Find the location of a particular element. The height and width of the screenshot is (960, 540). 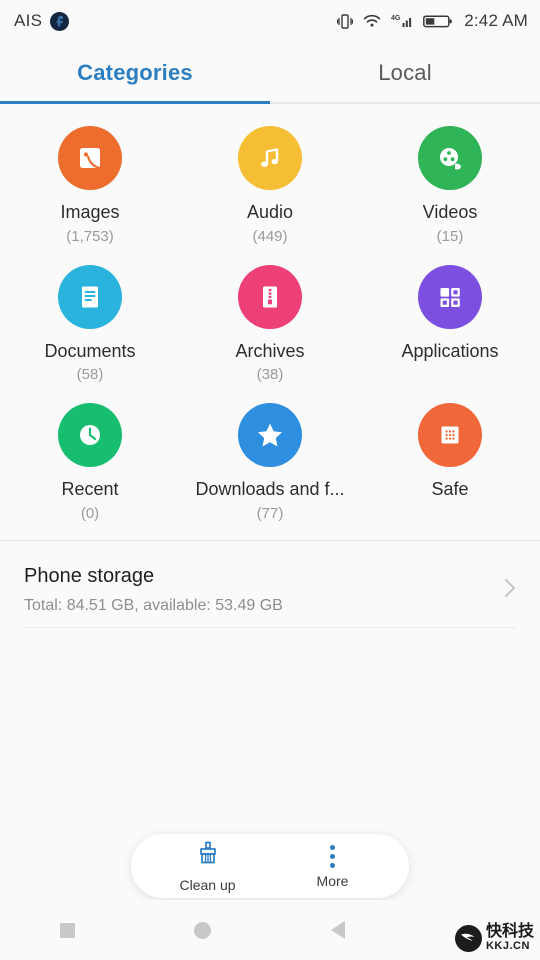

wifi-icon is located at coordinates (372, 21).